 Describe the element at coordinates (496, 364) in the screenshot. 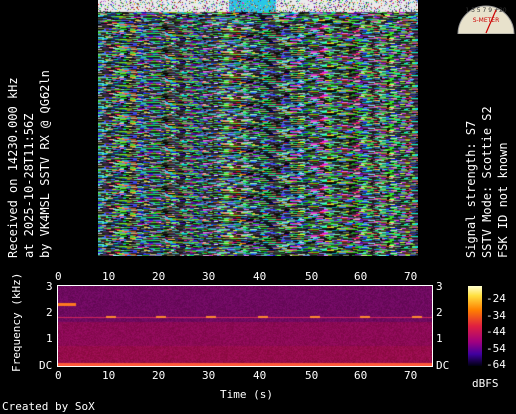

I see `colorbar-tick: -64` at that location.